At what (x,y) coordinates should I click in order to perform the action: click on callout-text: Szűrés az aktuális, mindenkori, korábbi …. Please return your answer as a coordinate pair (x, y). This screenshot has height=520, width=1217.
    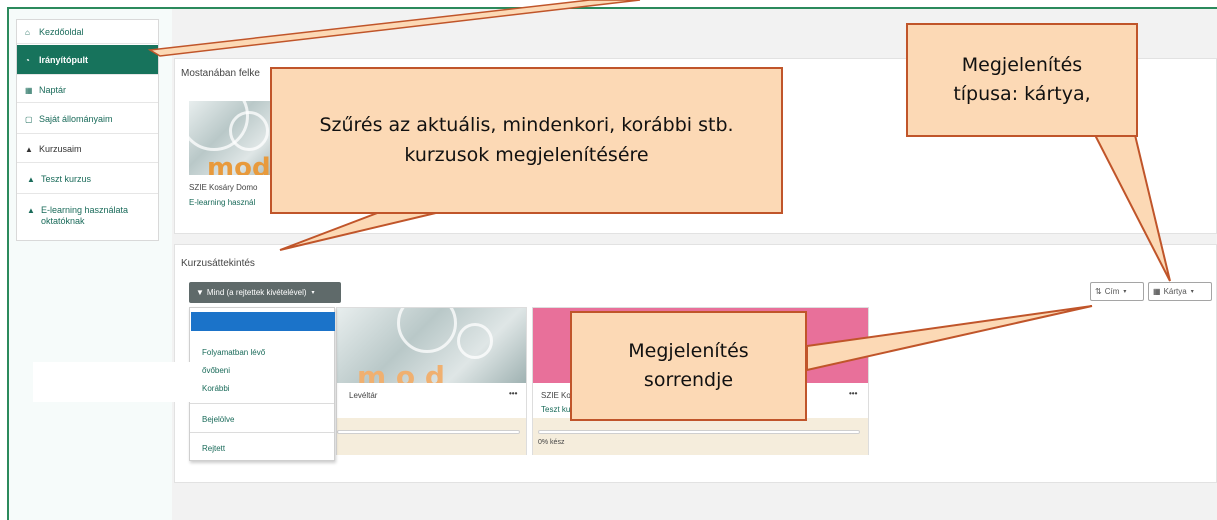
    Looking at the image, I should click on (526, 140).